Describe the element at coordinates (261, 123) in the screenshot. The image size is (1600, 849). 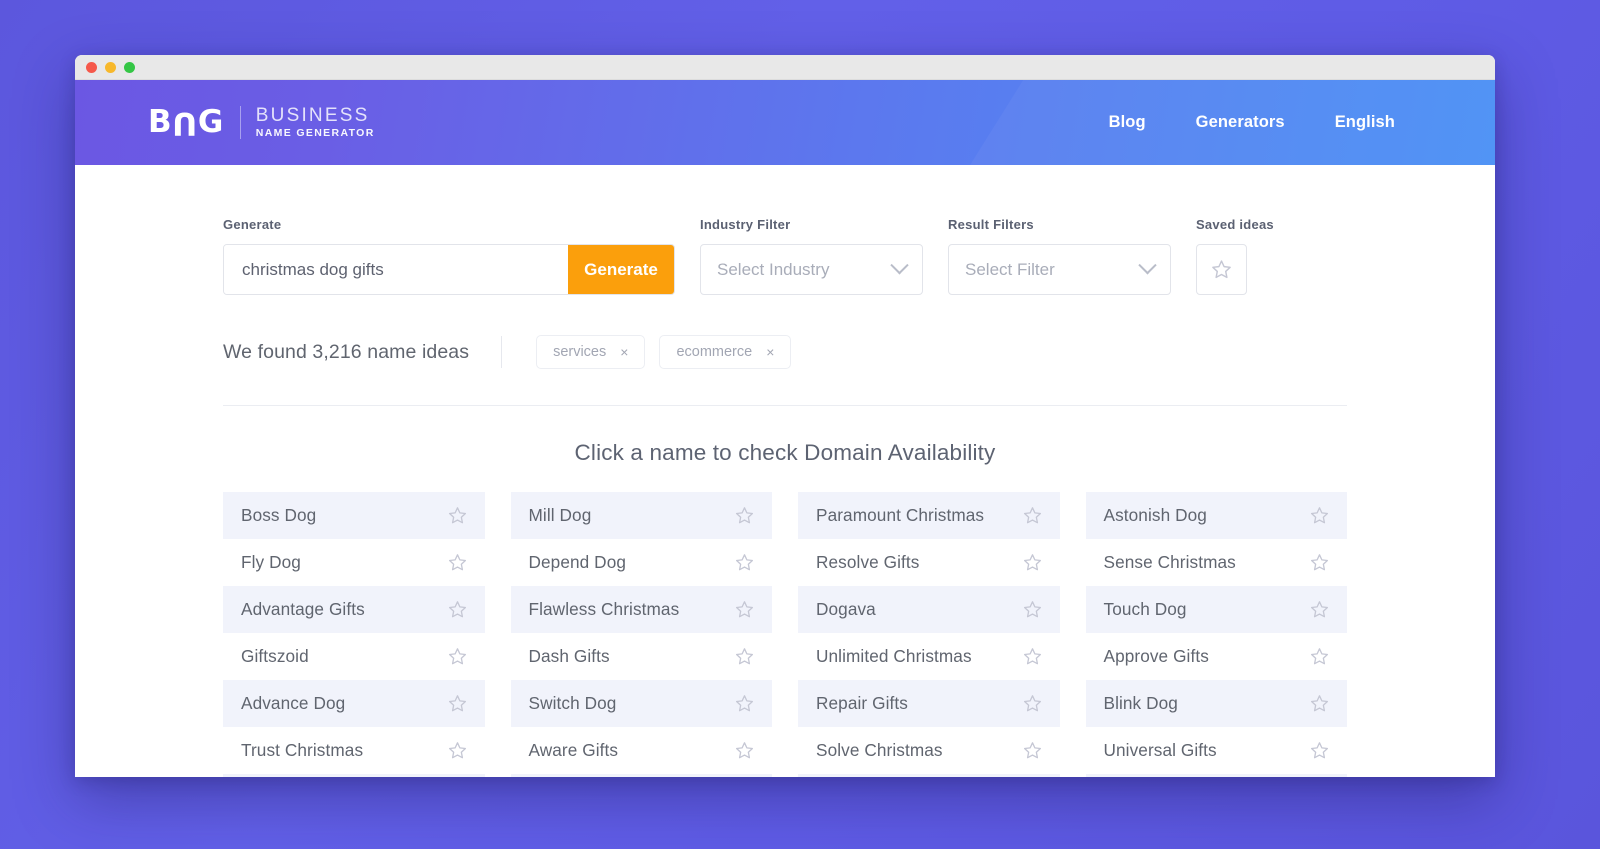
I see `logo: BUG BUSINESS NAME GENERATOR` at that location.